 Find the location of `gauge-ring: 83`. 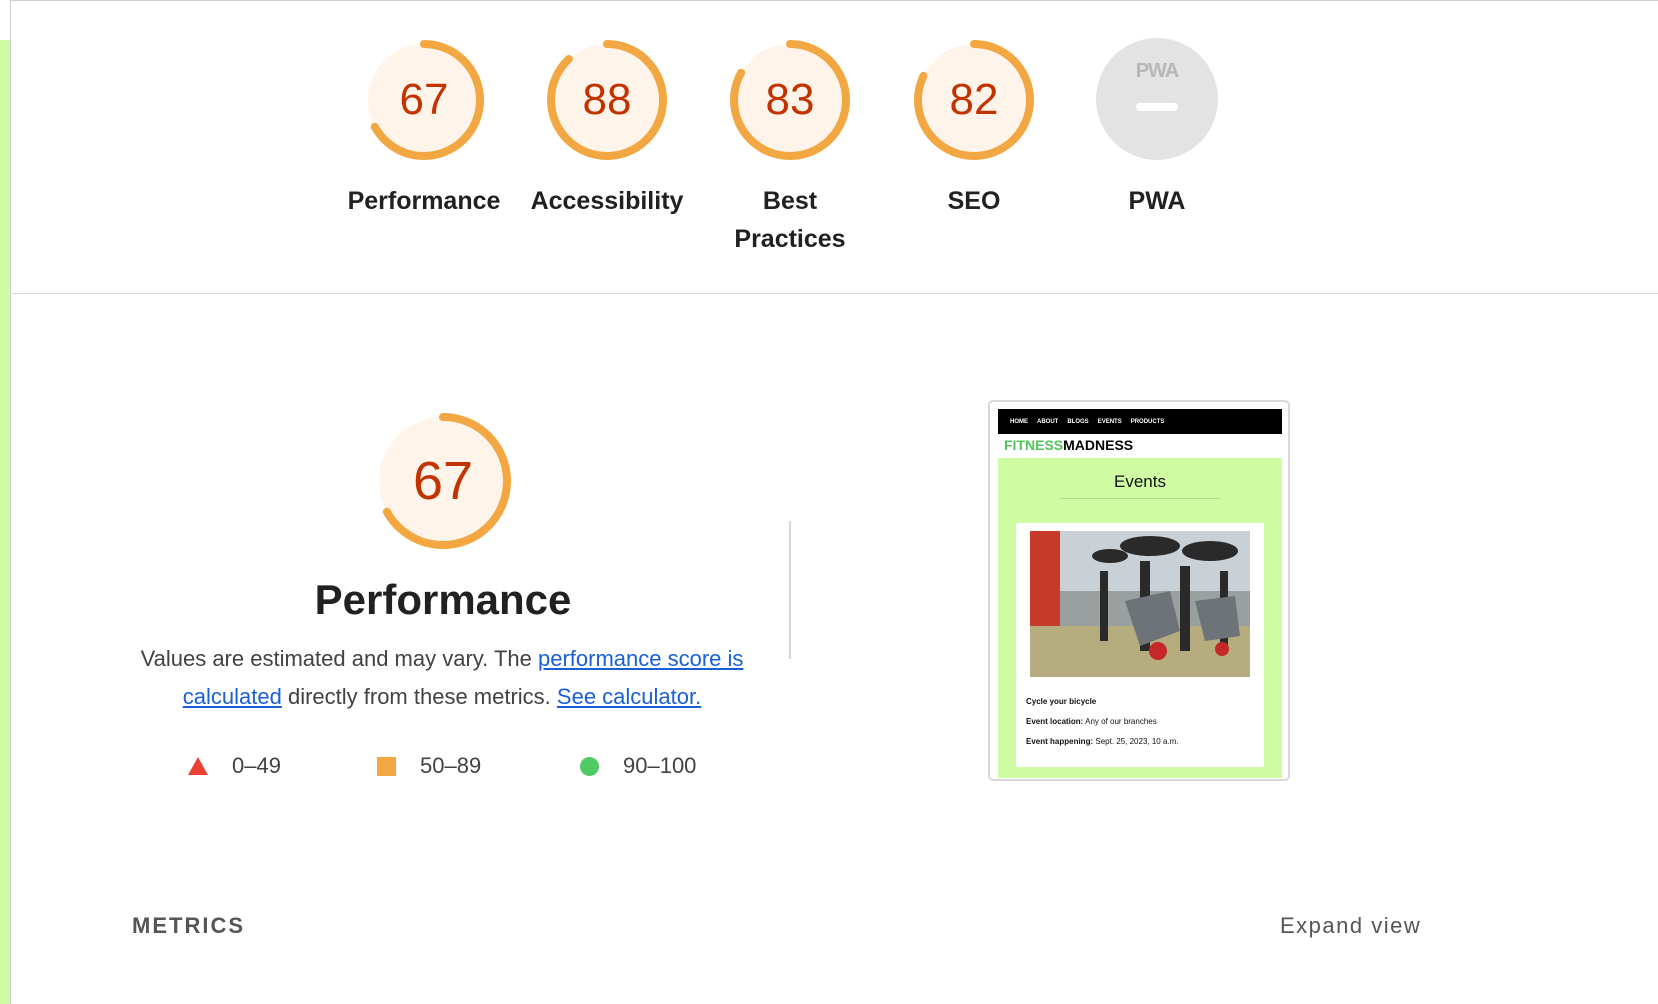

gauge-ring: 83 is located at coordinates (790, 100).